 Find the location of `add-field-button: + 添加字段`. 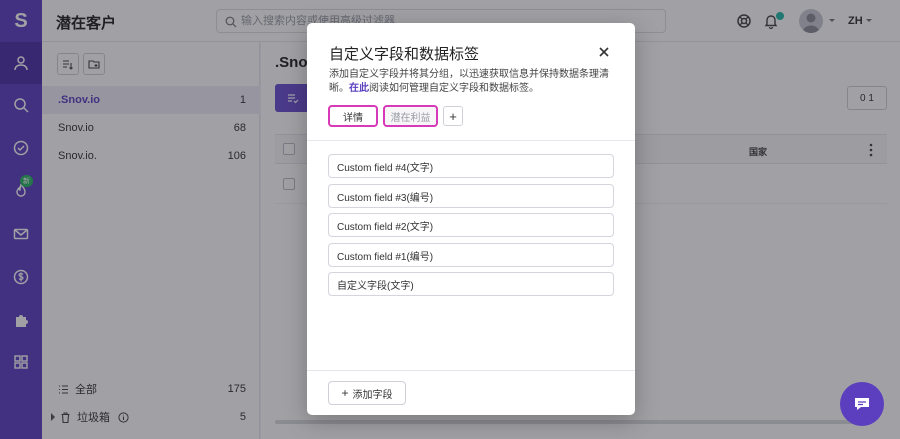

add-field-button: + 添加字段 is located at coordinates (367, 393).